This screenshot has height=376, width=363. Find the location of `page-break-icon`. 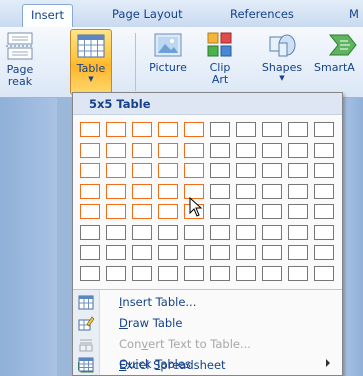

page-break-icon is located at coordinates (20, 46).